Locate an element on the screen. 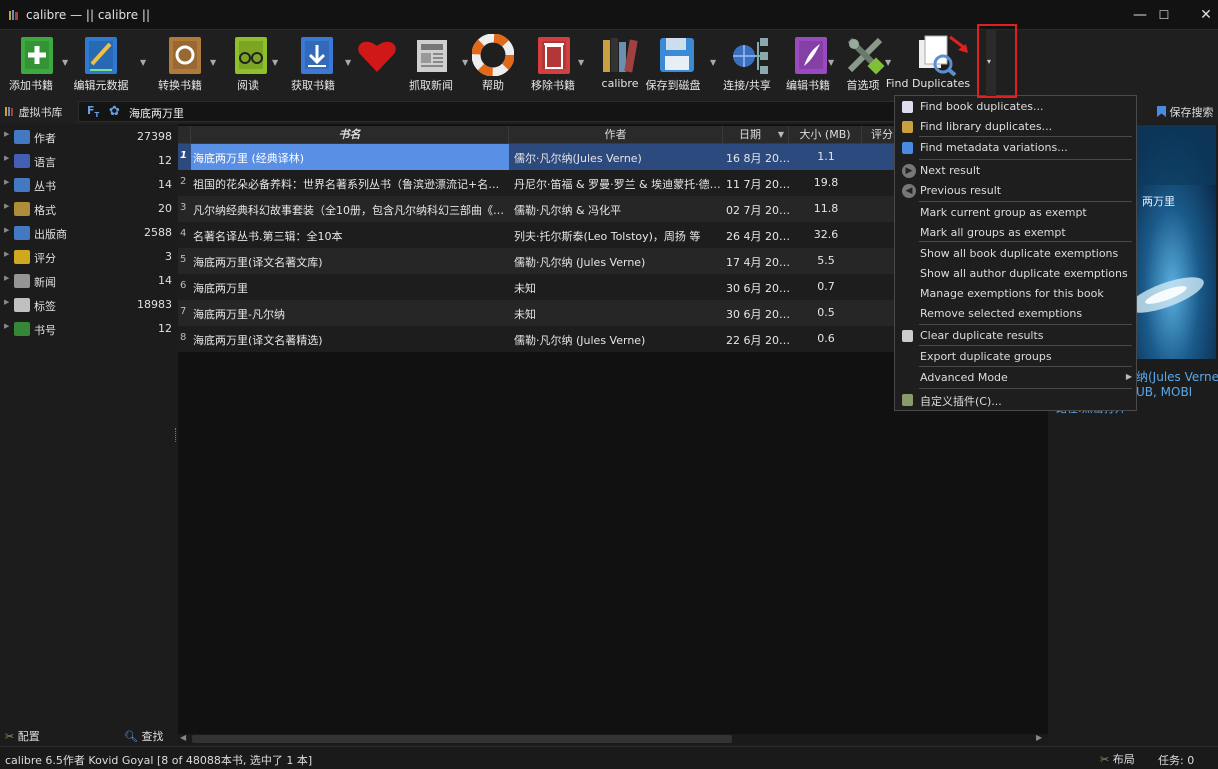  tag-category-row: ▶ 标签 18983 is located at coordinates (89, 305).